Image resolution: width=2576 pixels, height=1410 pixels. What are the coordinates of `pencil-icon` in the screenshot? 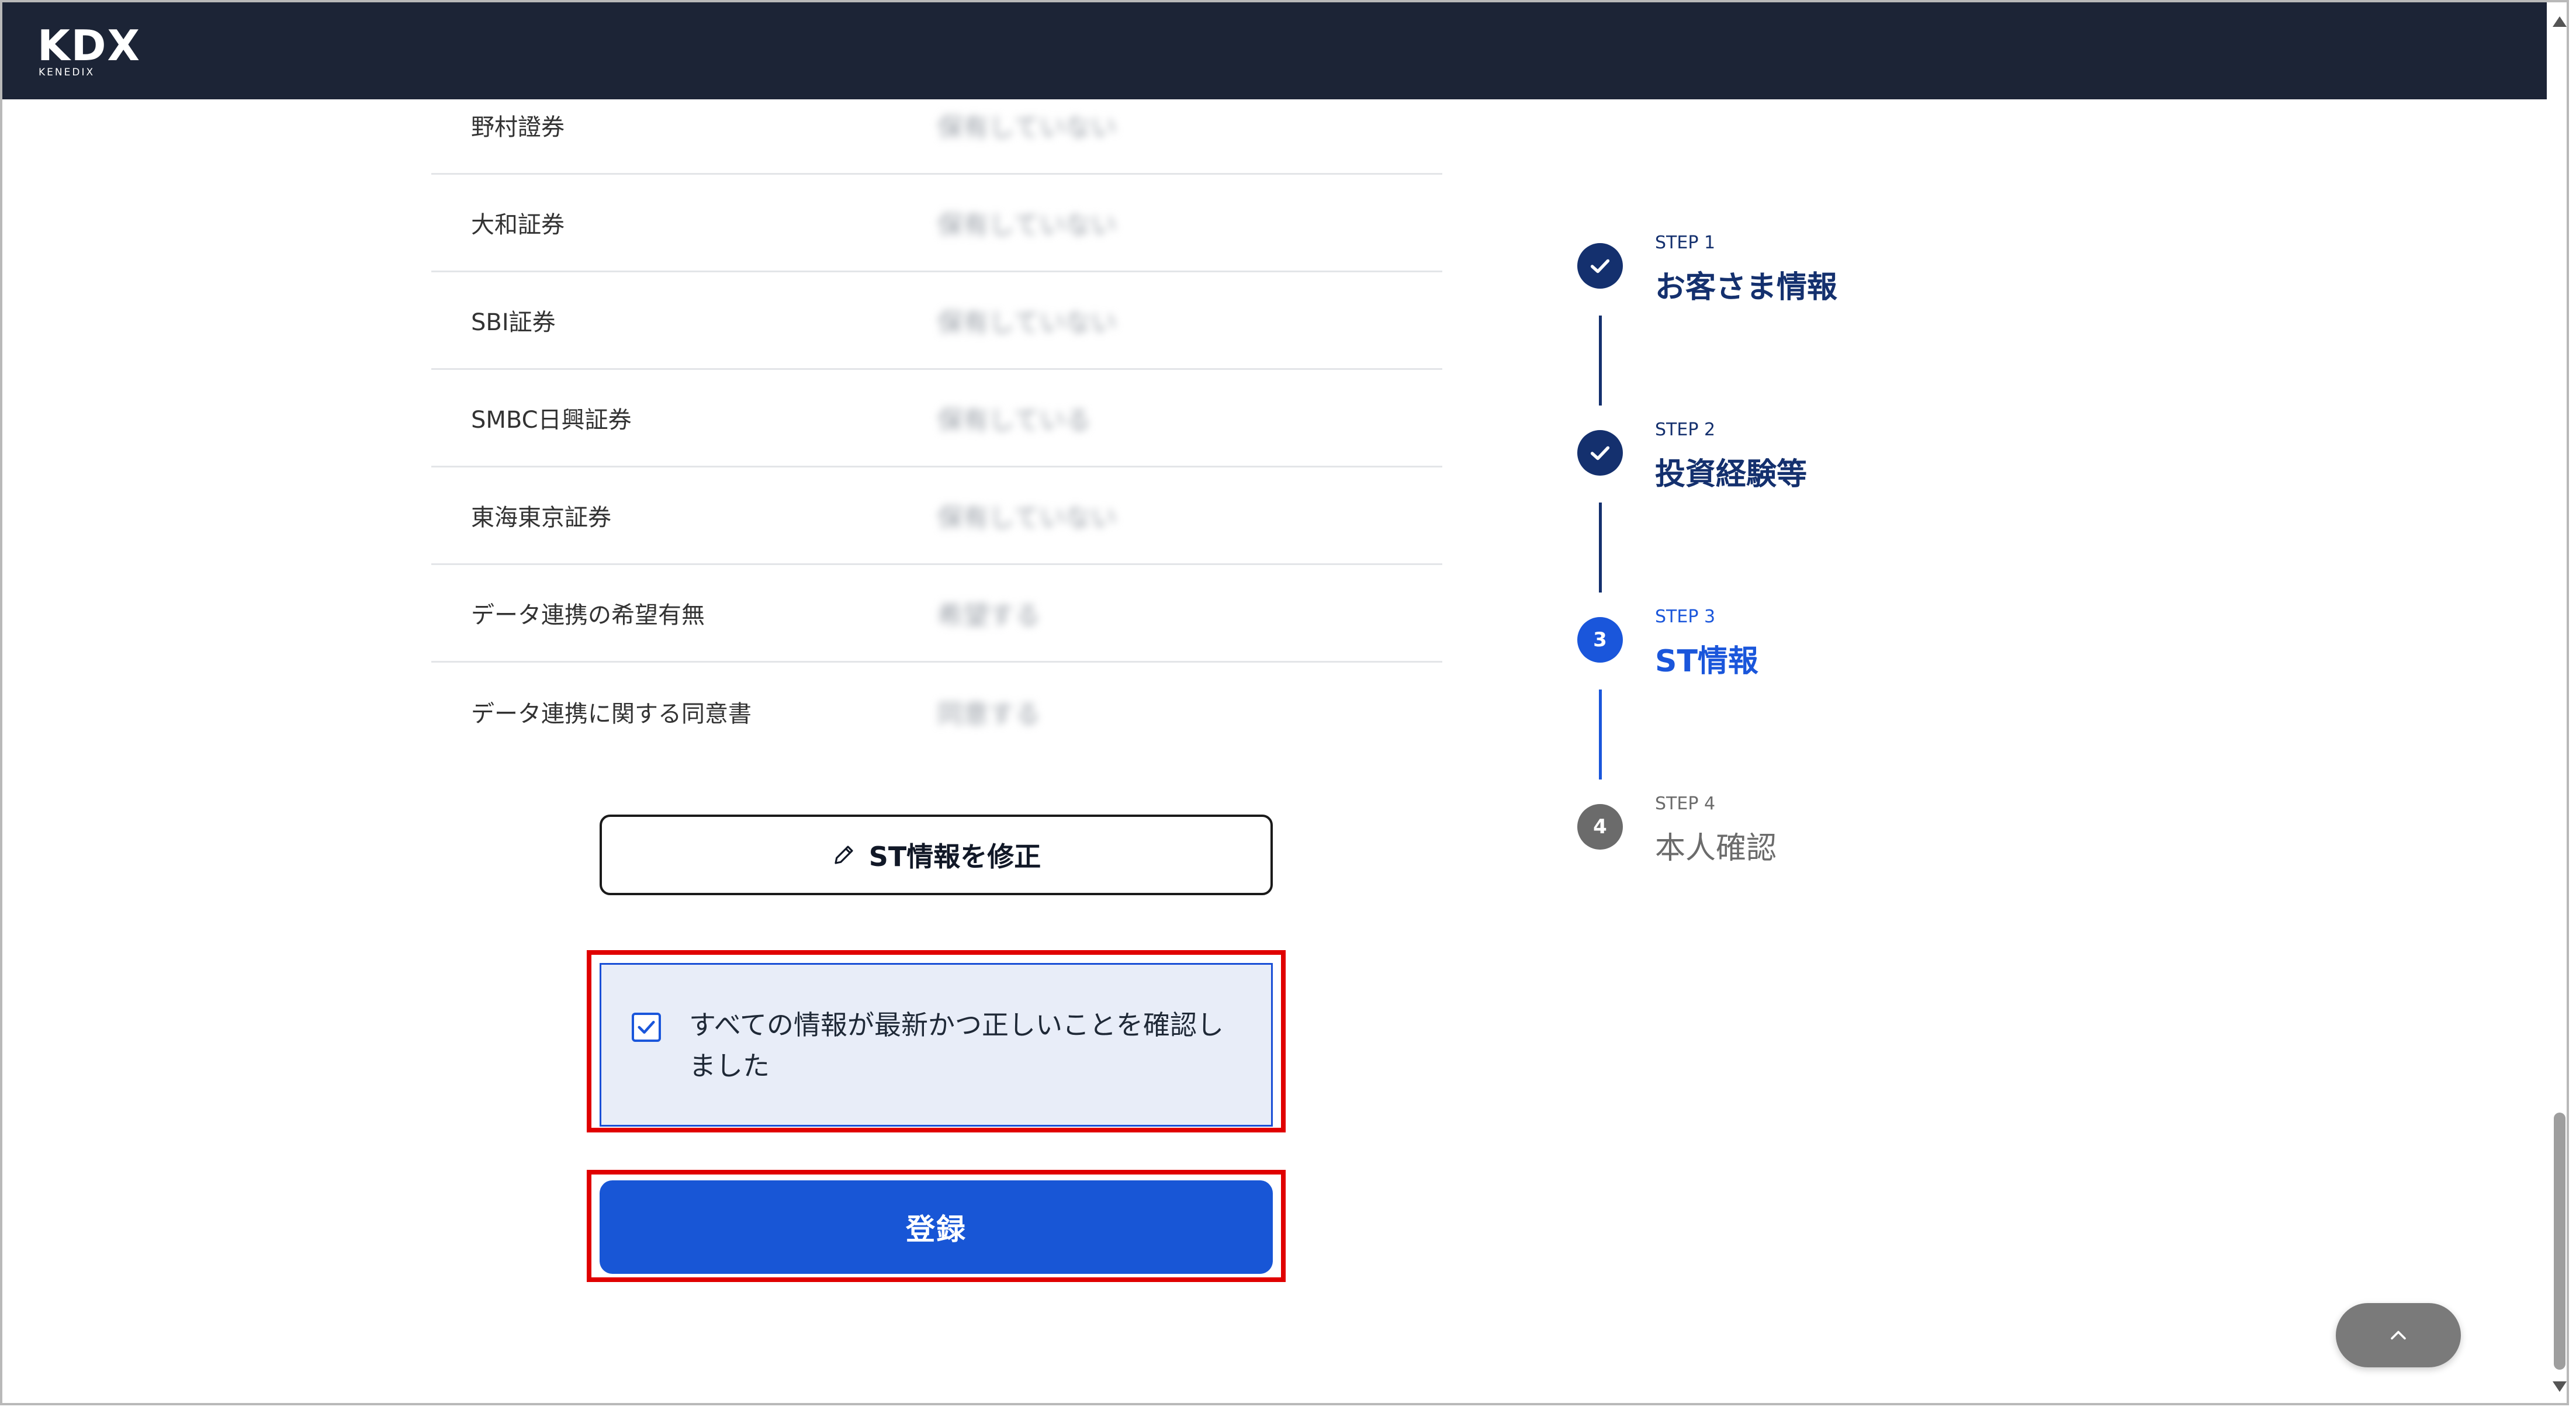 It's located at (844, 855).